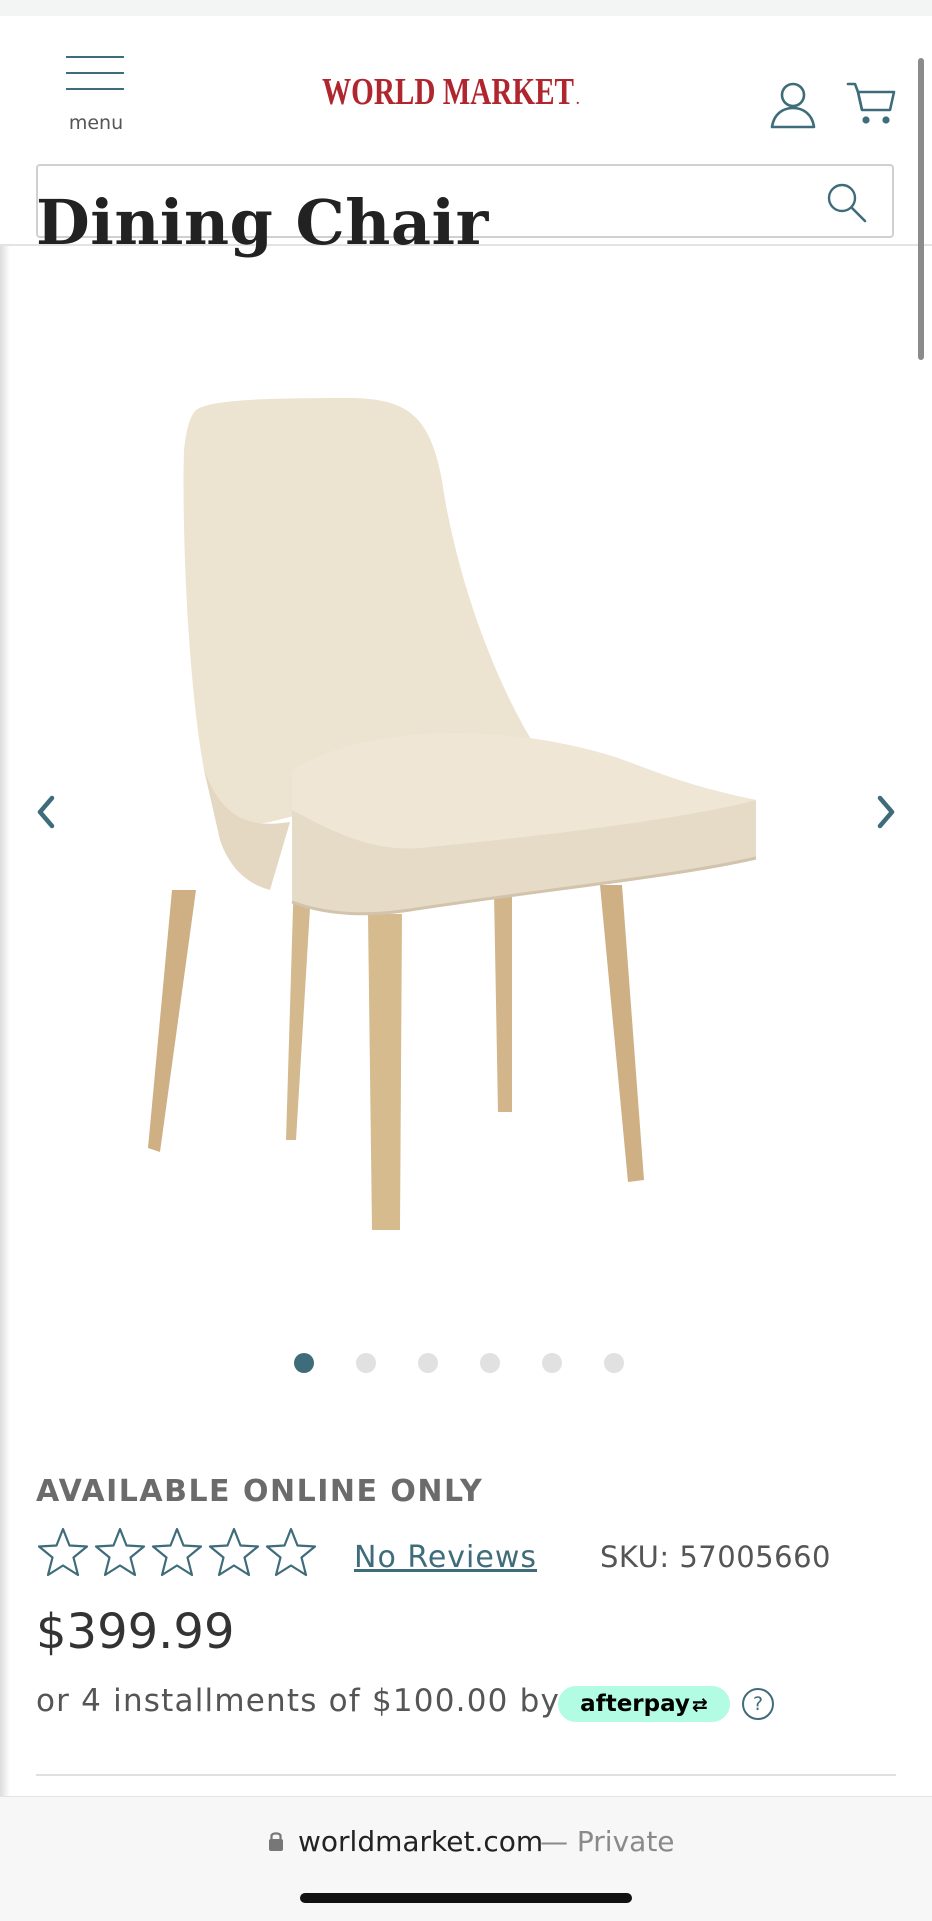 The width and height of the screenshot is (932, 1921). What do you see at coordinates (5, 962) in the screenshot?
I see `page-edge-shadow` at bounding box center [5, 962].